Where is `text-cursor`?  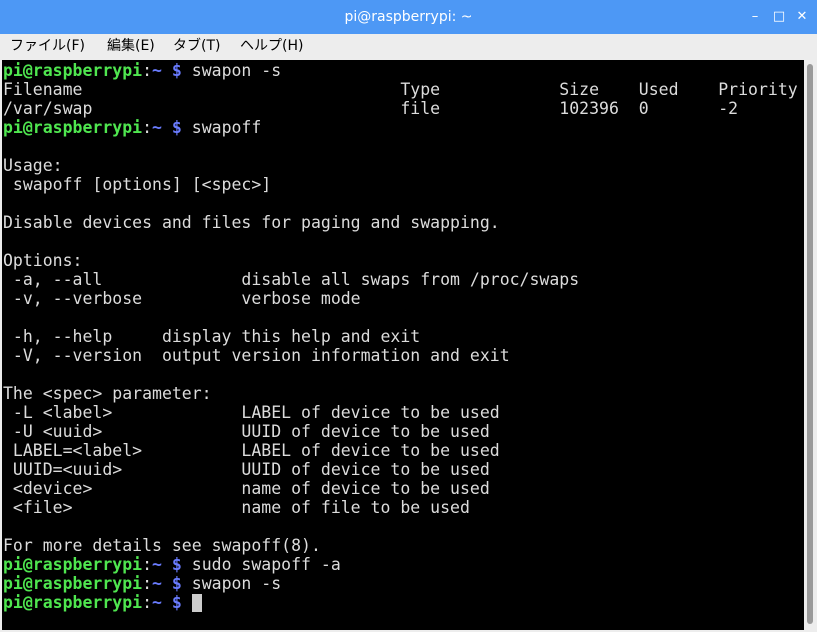 text-cursor is located at coordinates (196, 603).